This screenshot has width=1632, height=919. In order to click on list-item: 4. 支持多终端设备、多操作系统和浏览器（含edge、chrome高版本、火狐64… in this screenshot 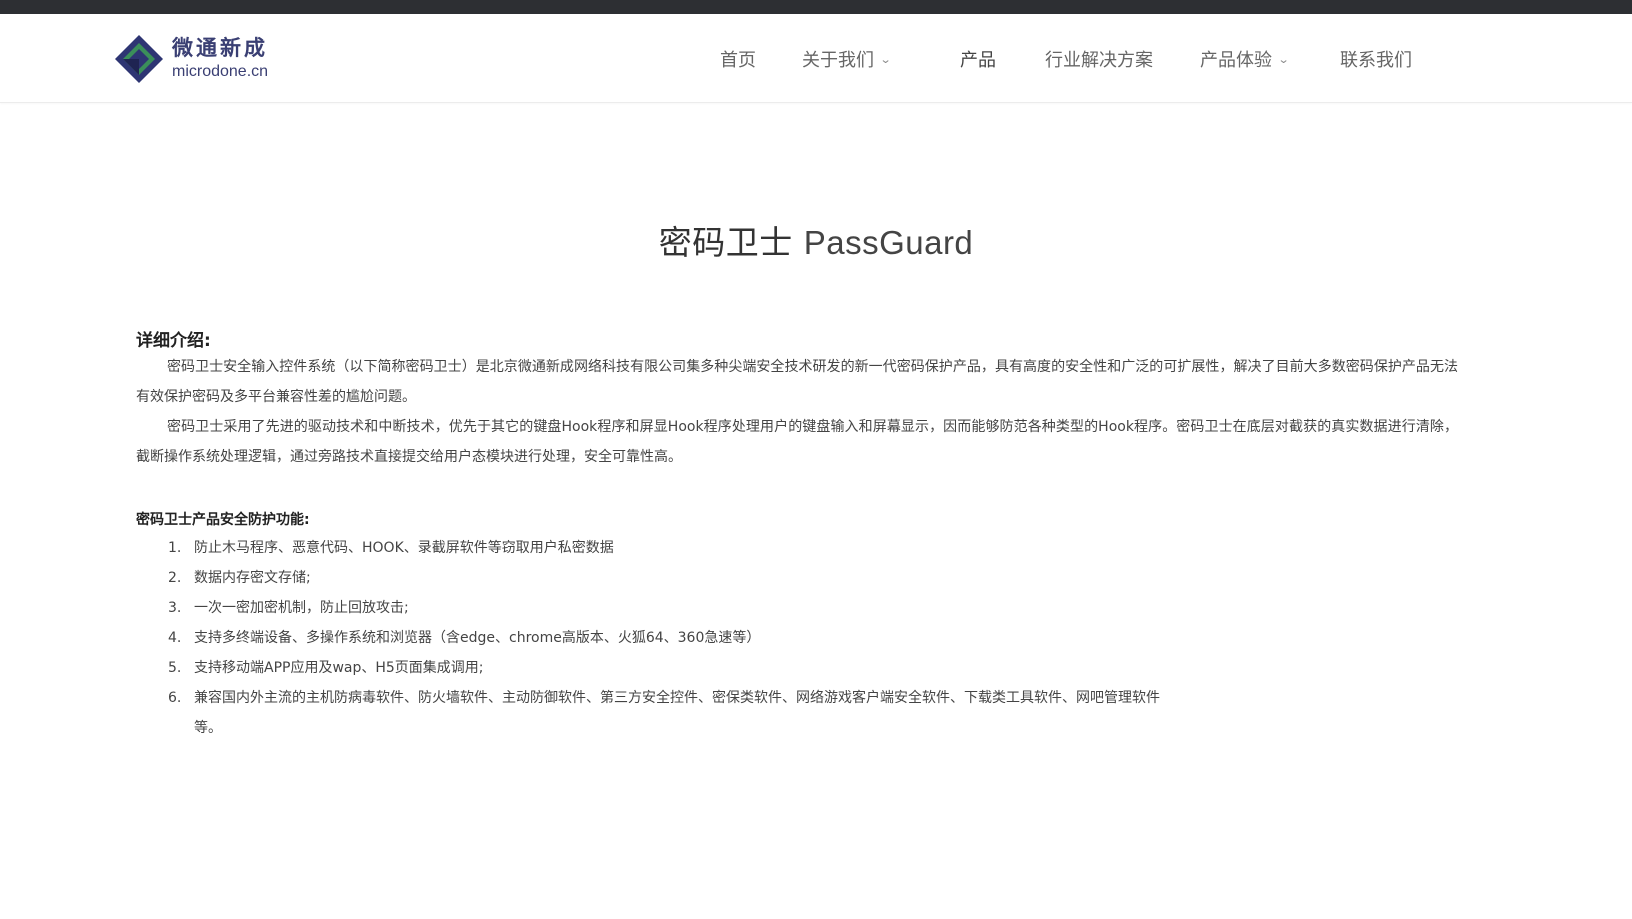, I will do `click(660, 638)`.